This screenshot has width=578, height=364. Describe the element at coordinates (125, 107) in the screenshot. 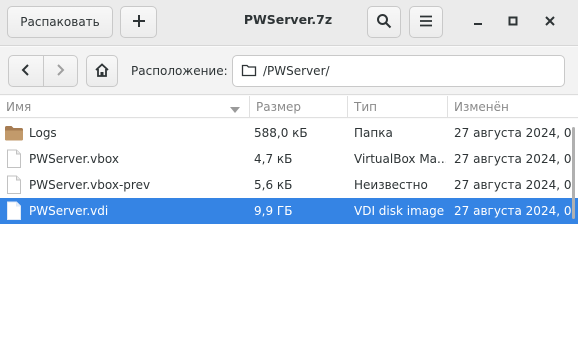

I see `column-header-name: Имя` at that location.